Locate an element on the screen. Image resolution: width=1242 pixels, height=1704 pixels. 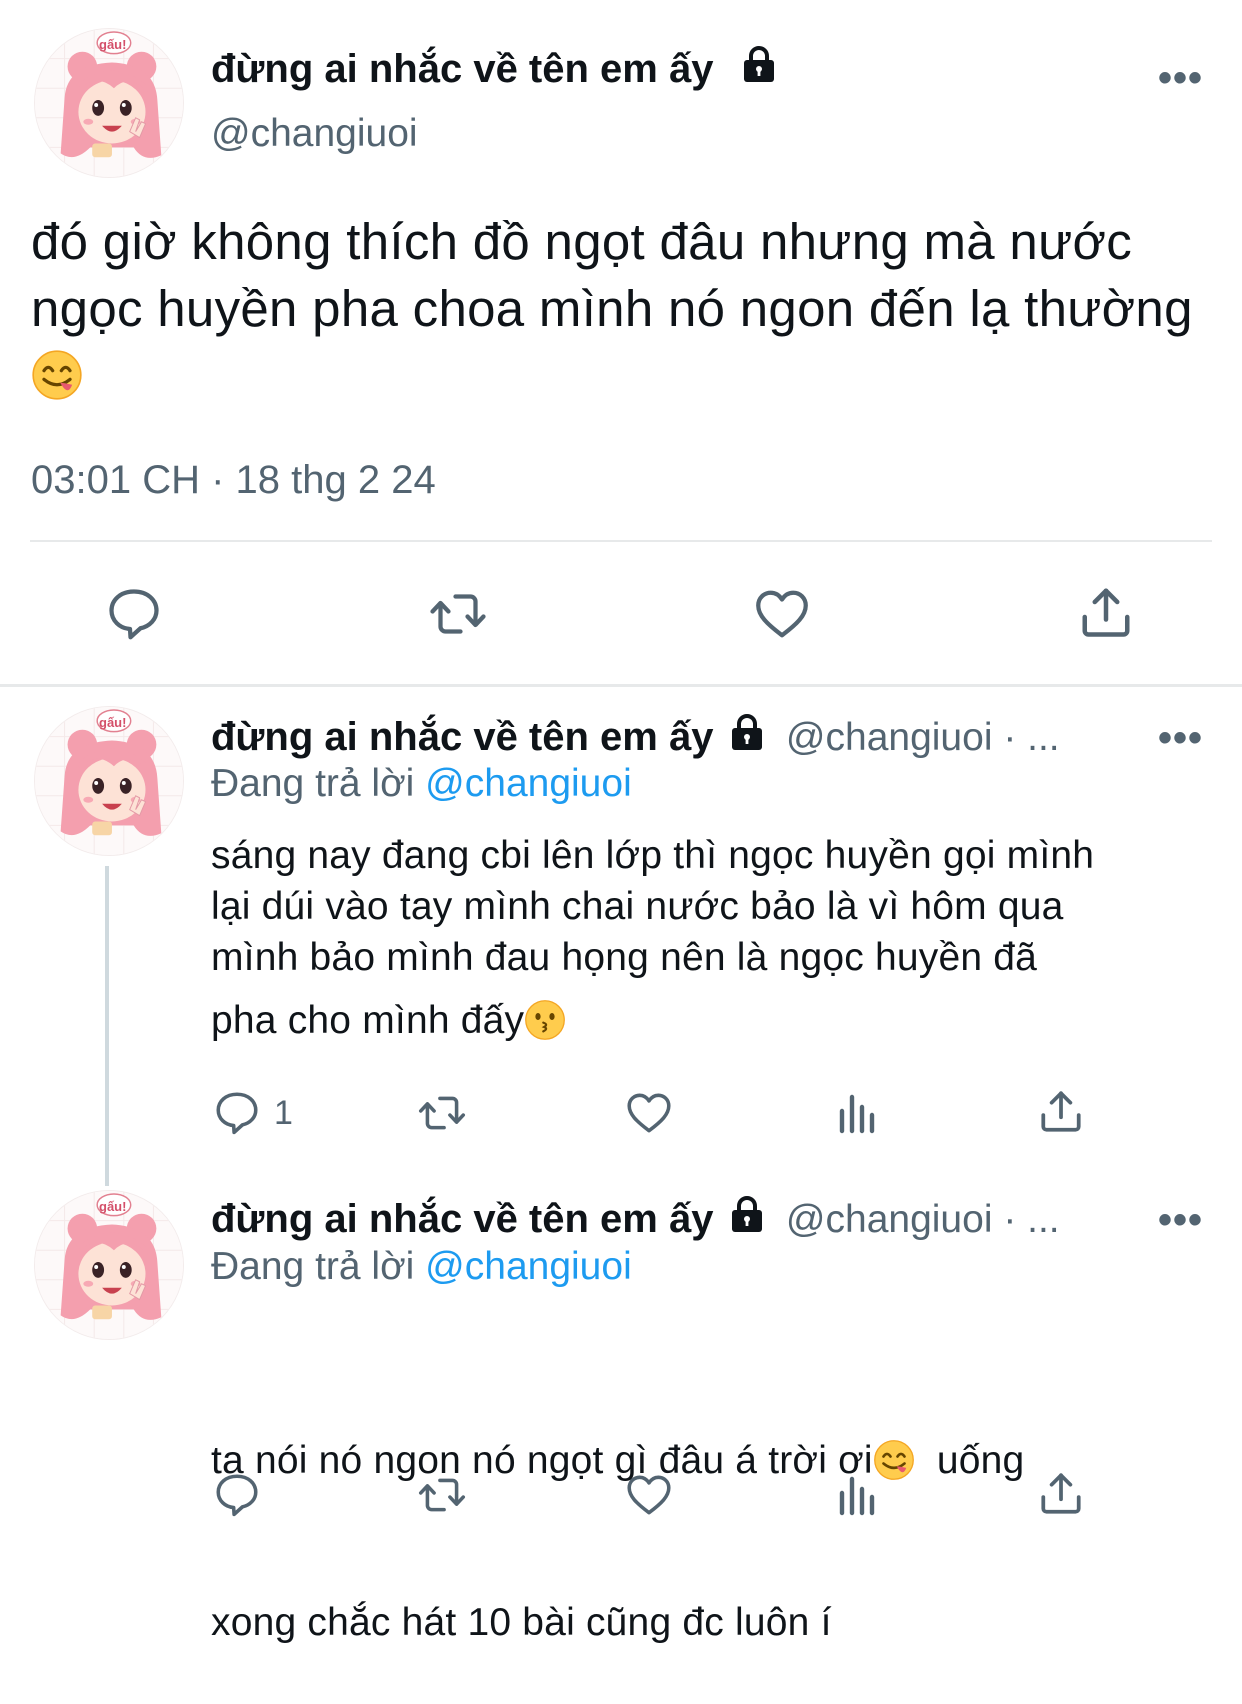
reply-button: 1 is located at coordinates (252, 1113).